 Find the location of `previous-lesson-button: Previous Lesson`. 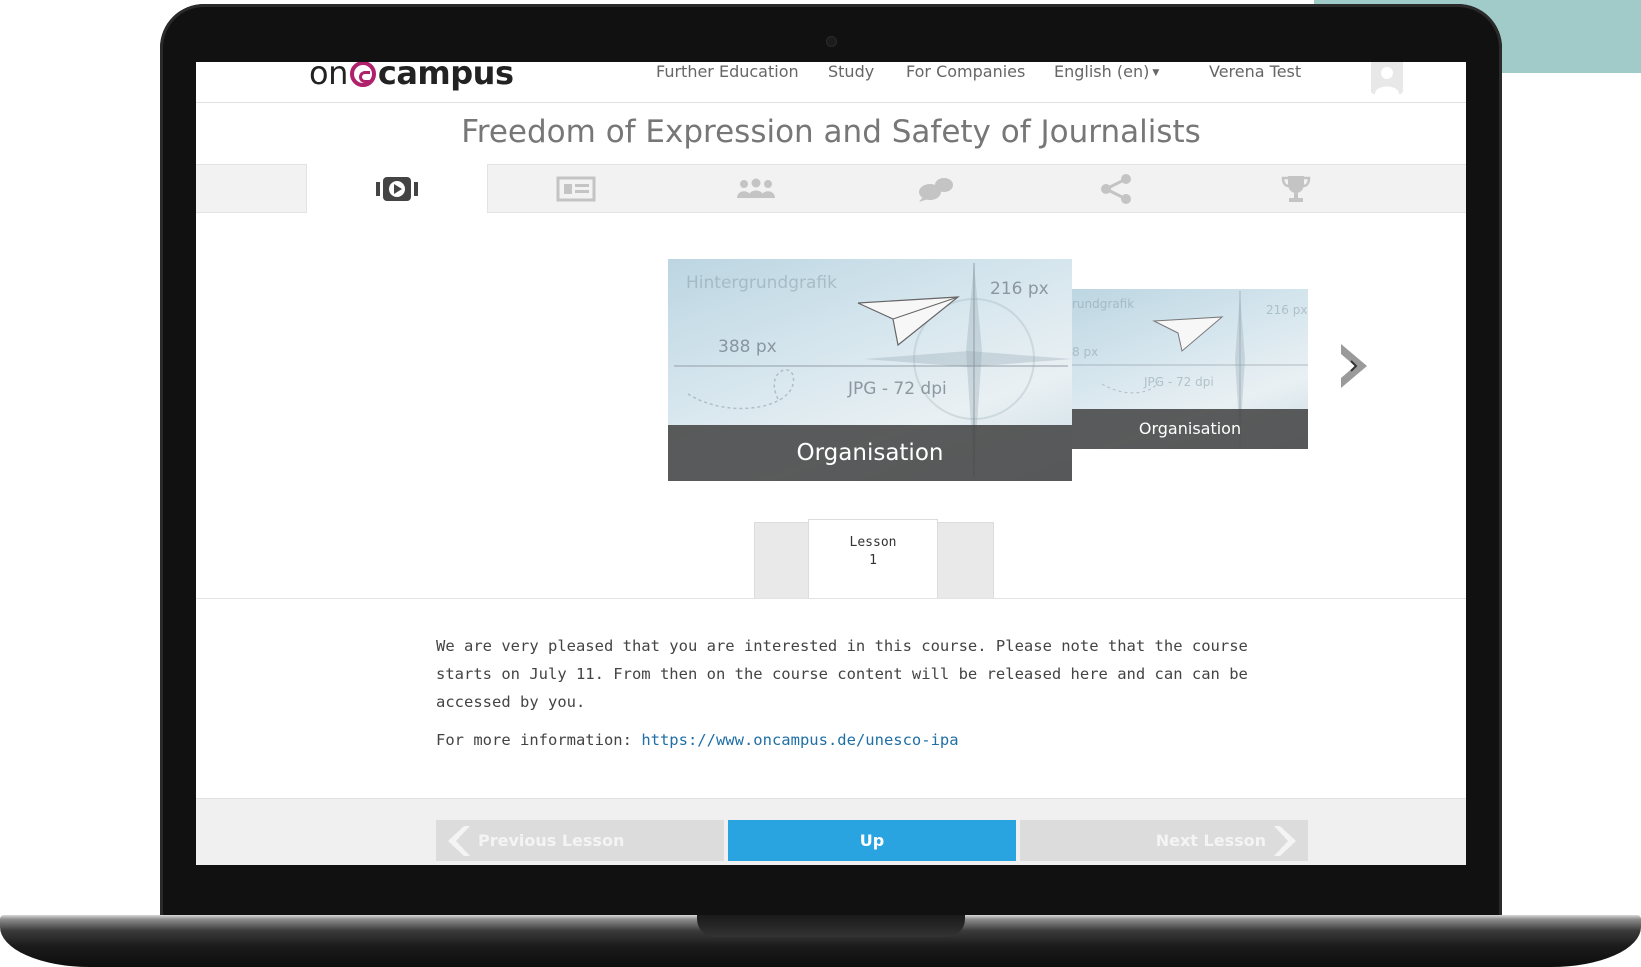

previous-lesson-button: Previous Lesson is located at coordinates (580, 840).